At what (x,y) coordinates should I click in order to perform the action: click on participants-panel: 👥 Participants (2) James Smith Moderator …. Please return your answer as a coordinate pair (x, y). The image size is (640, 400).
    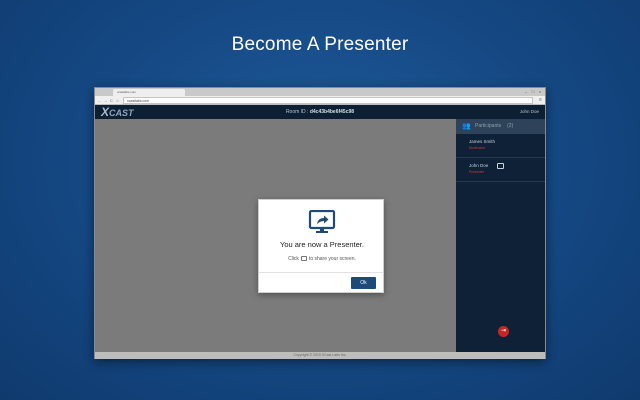
    Looking at the image, I should click on (500, 235).